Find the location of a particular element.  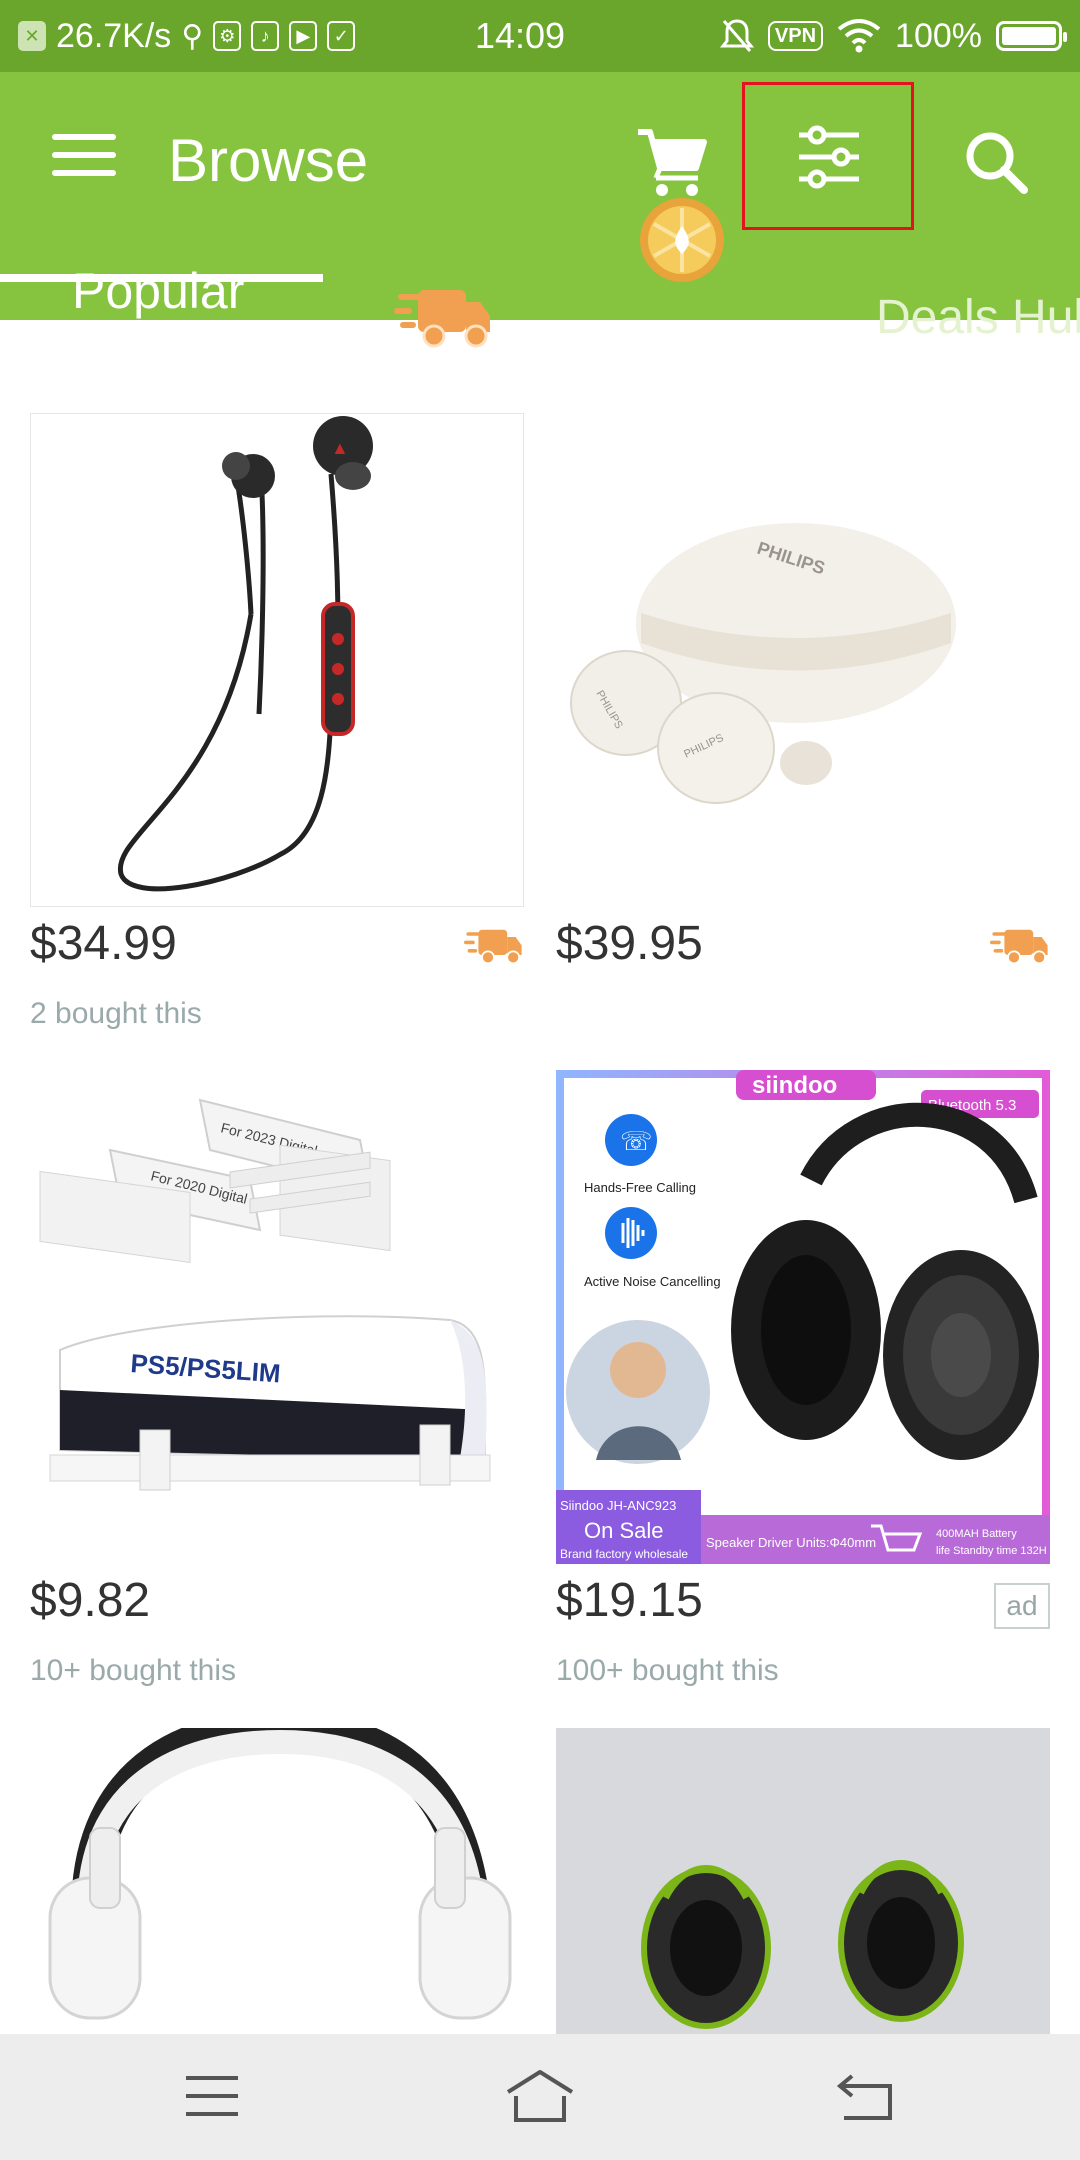

product-price: $19.15 is located at coordinates (629, 1600).